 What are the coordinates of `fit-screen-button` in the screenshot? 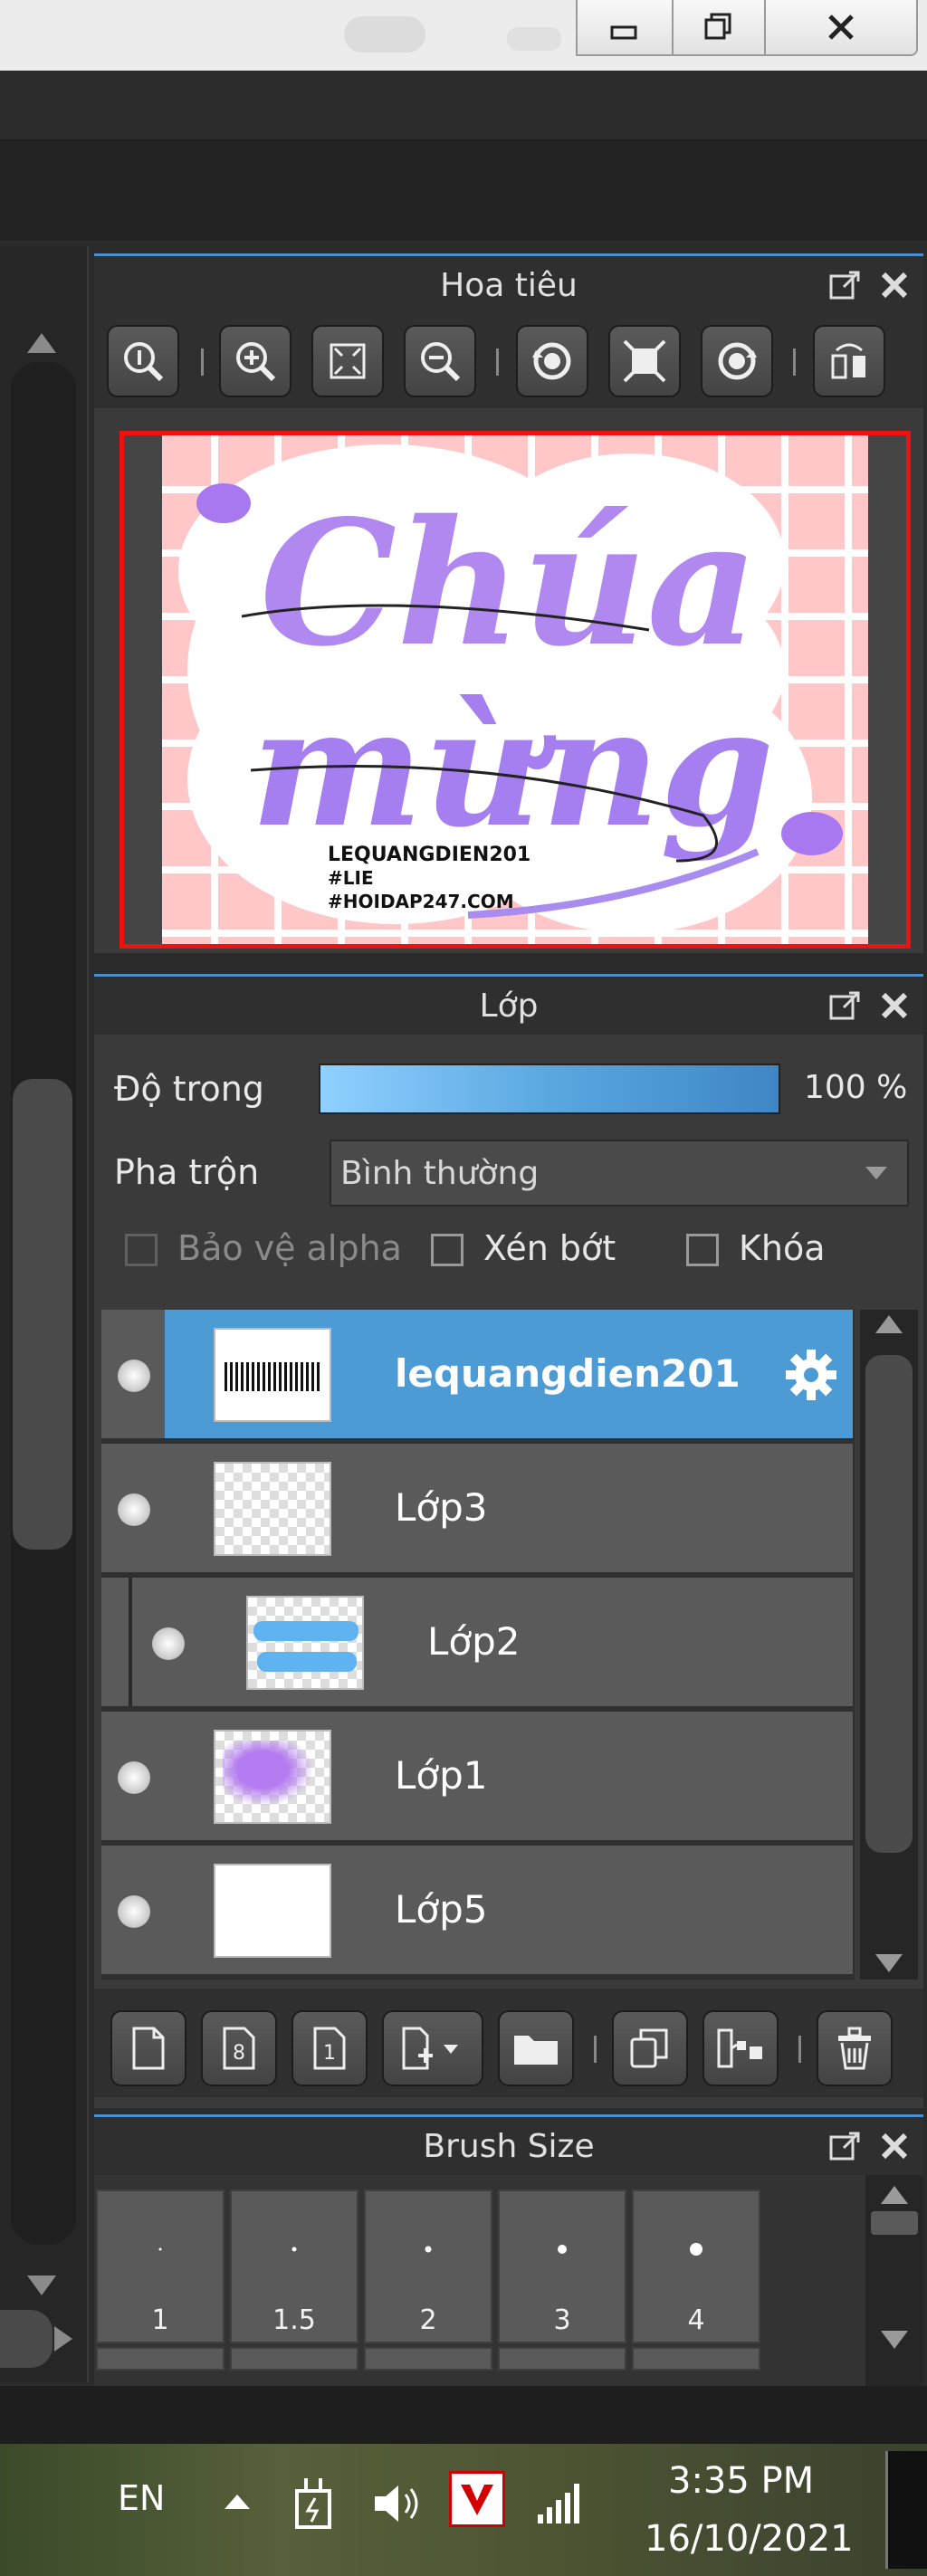 It's located at (347, 361).